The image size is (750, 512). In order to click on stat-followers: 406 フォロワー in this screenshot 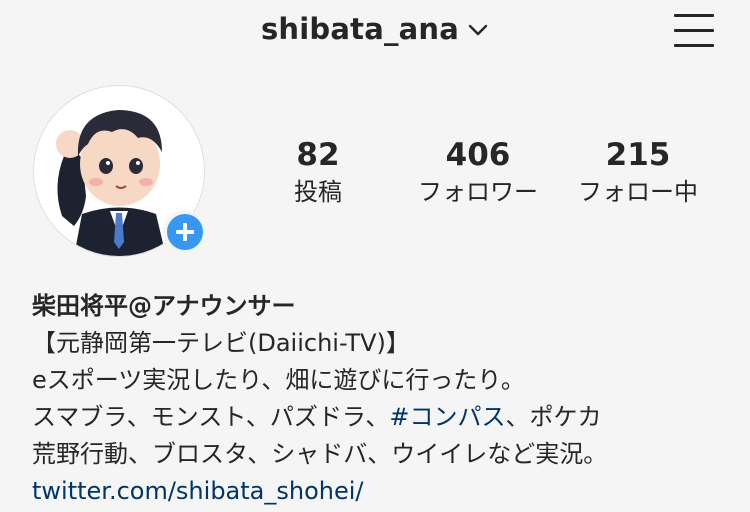, I will do `click(478, 172)`.